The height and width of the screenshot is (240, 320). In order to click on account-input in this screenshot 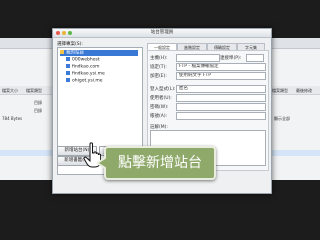, I will do `click(221, 116)`.